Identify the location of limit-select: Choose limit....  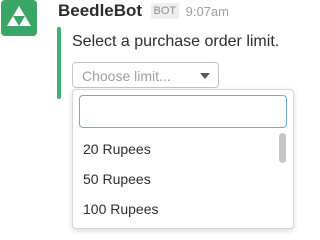
(145, 75).